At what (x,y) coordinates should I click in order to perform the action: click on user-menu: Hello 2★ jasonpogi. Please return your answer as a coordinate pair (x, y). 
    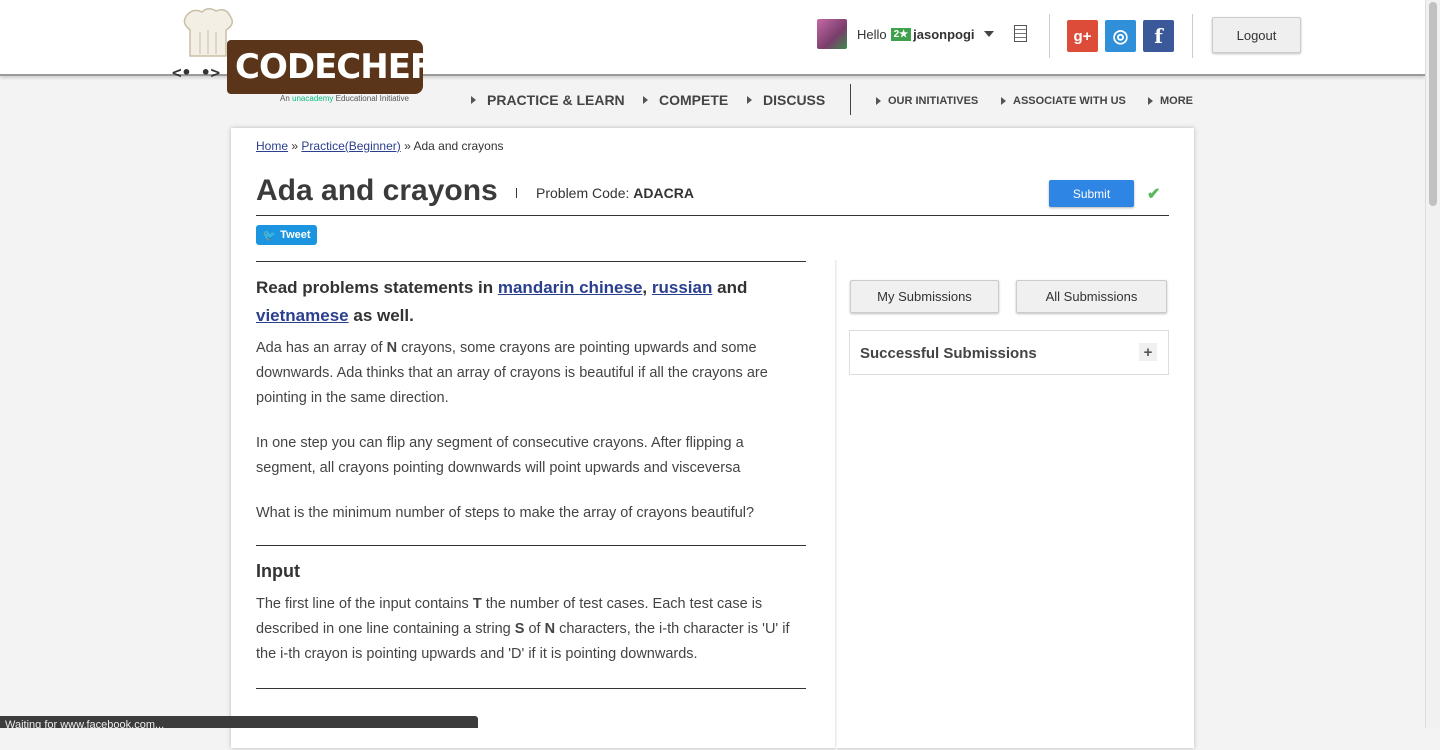
    Looking at the image, I should click on (905, 34).